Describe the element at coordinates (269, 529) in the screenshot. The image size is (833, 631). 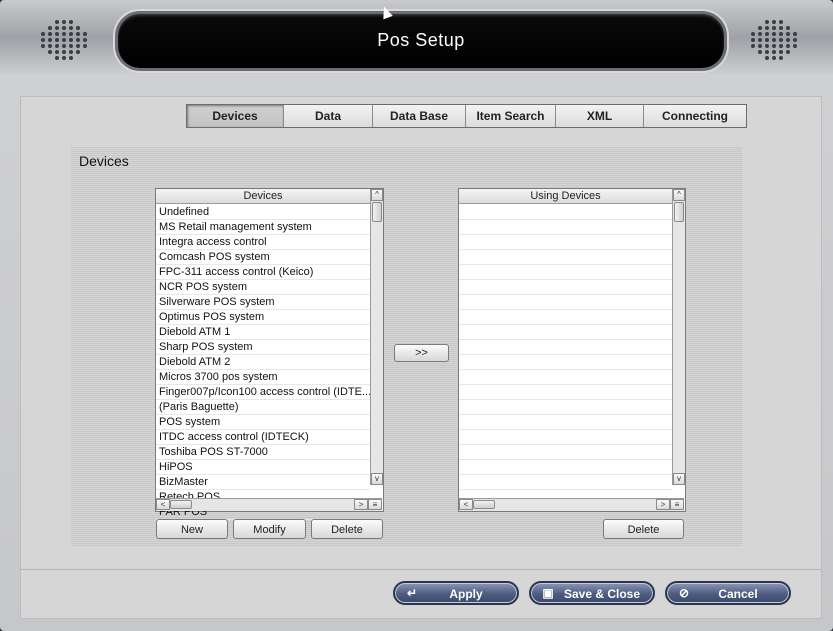
I see `modify-device-button: Modify` at that location.